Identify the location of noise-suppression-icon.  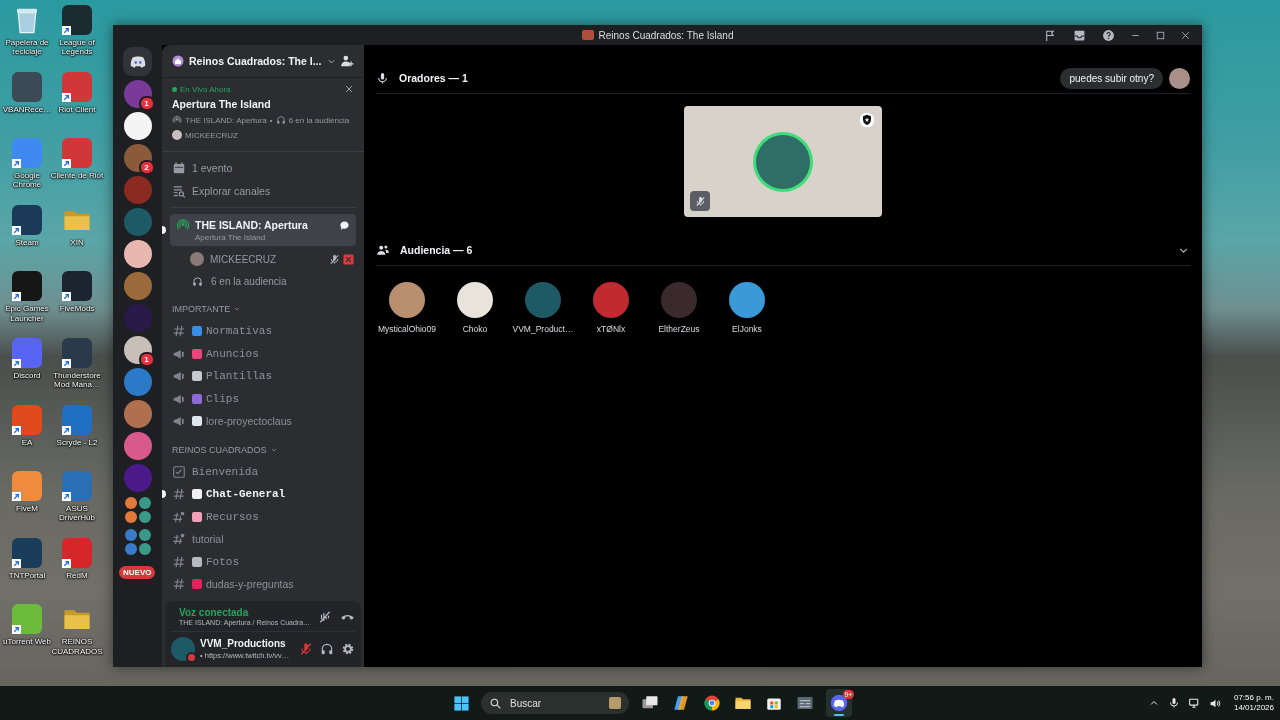
(325, 616).